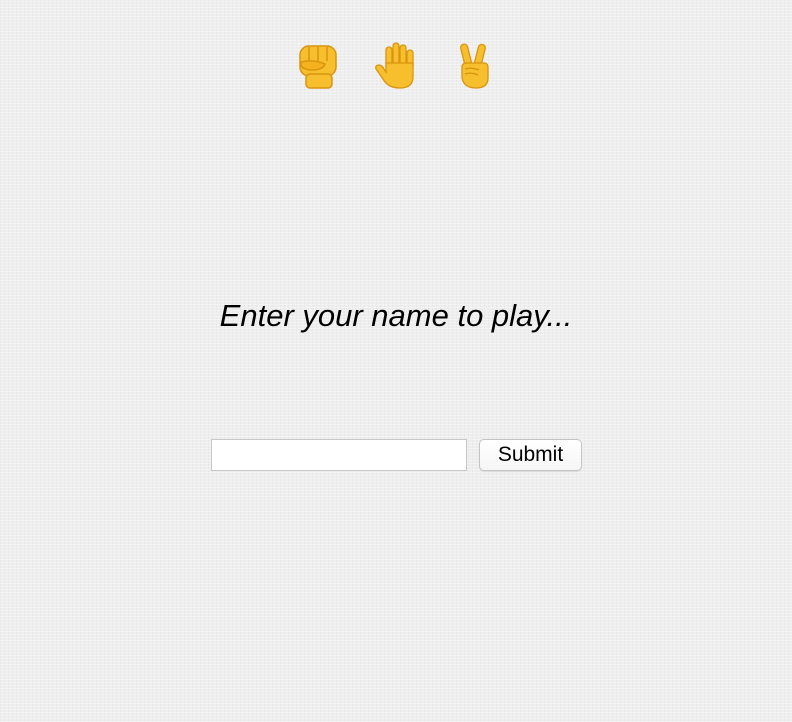  Describe the element at coordinates (474, 66) in the screenshot. I see `victory-hand-icon` at that location.